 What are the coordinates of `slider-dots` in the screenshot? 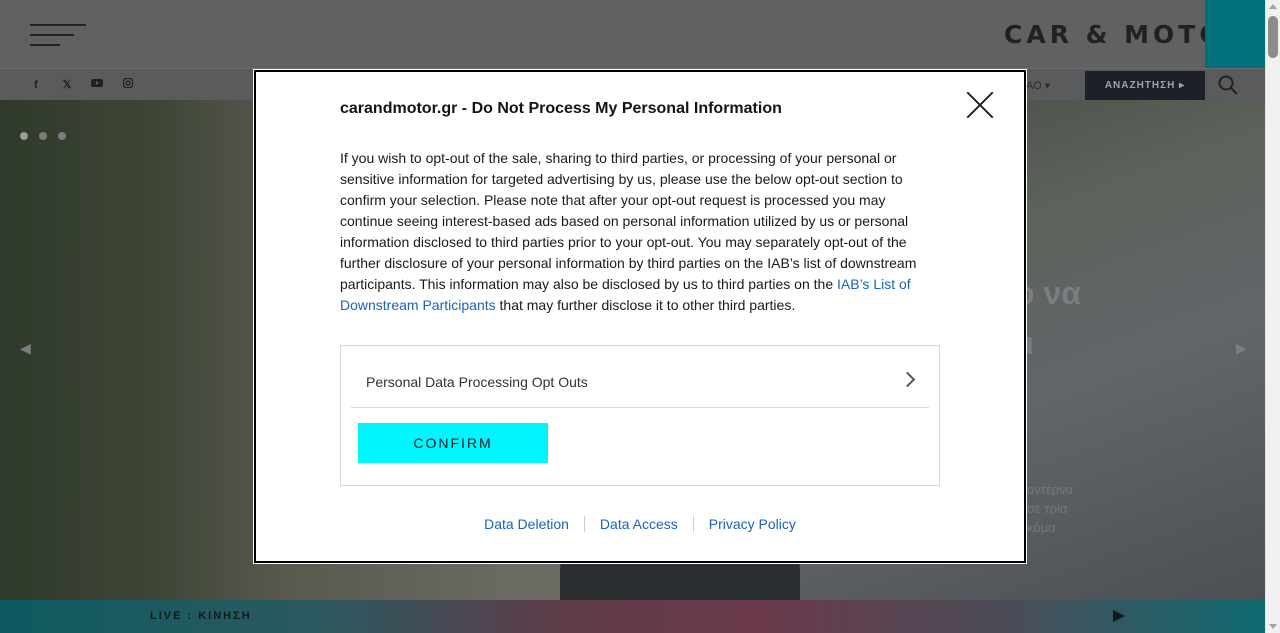 It's located at (43, 136).